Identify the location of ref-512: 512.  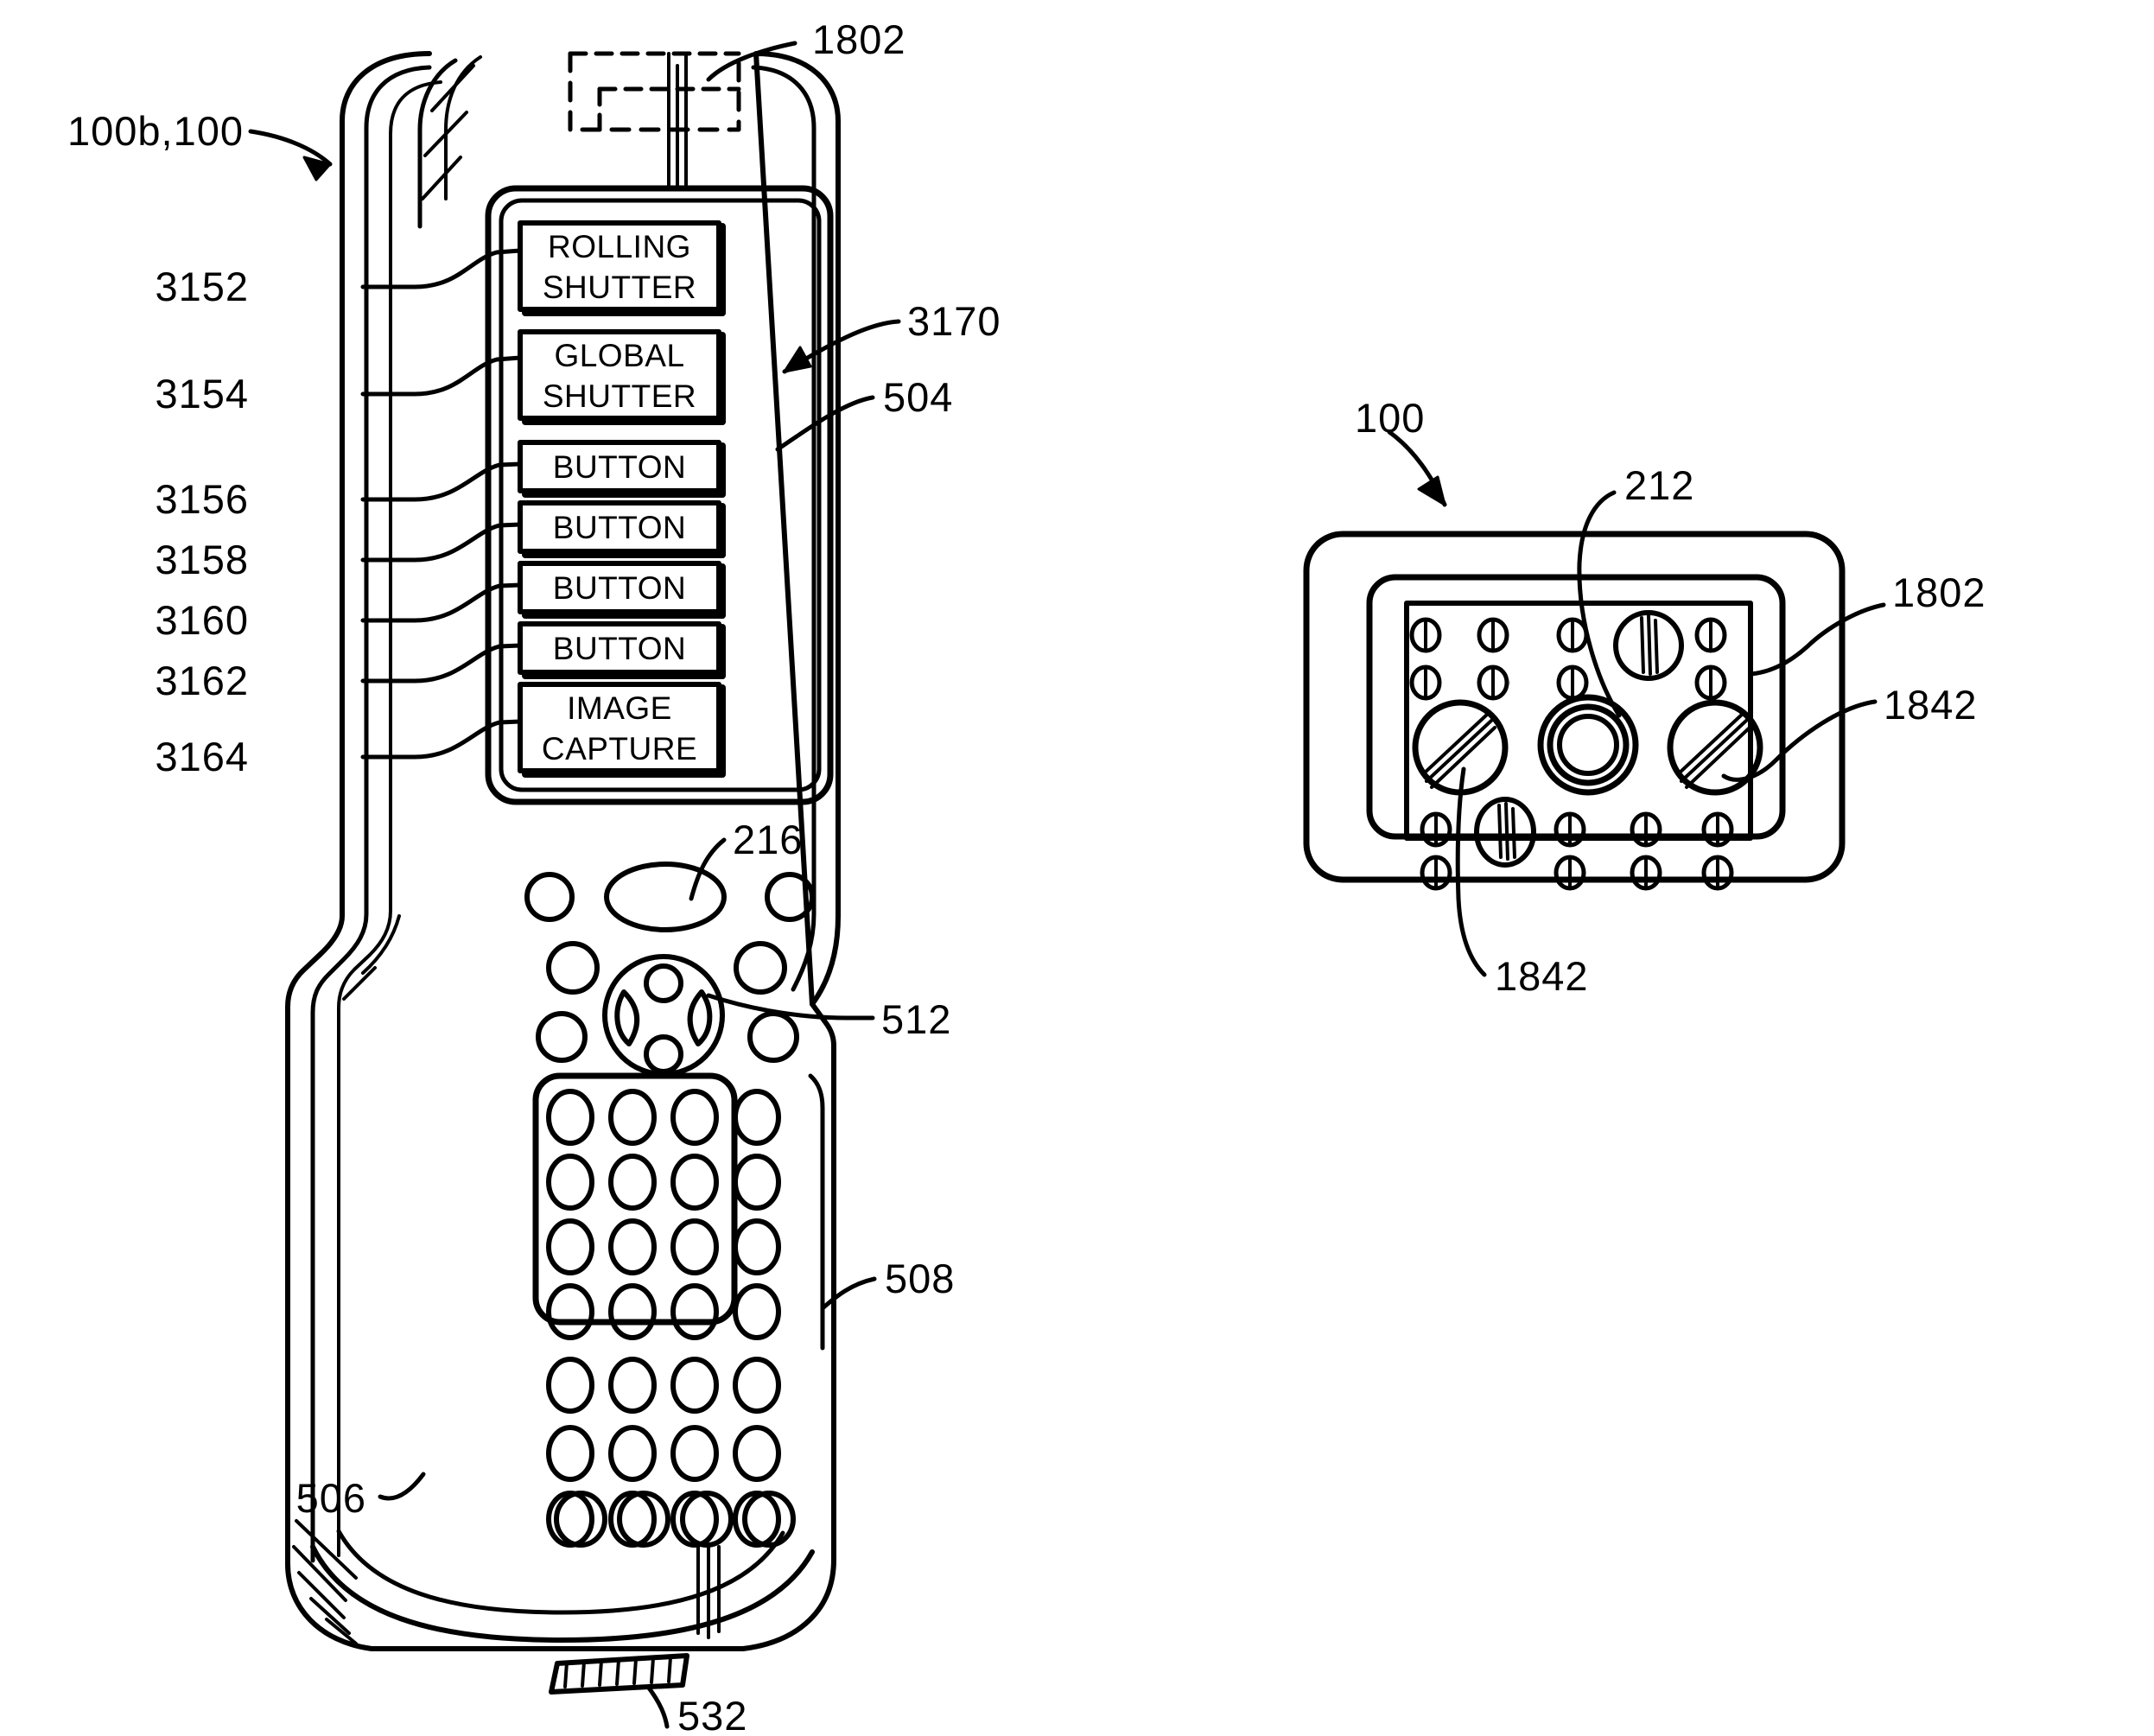
(916, 1019).